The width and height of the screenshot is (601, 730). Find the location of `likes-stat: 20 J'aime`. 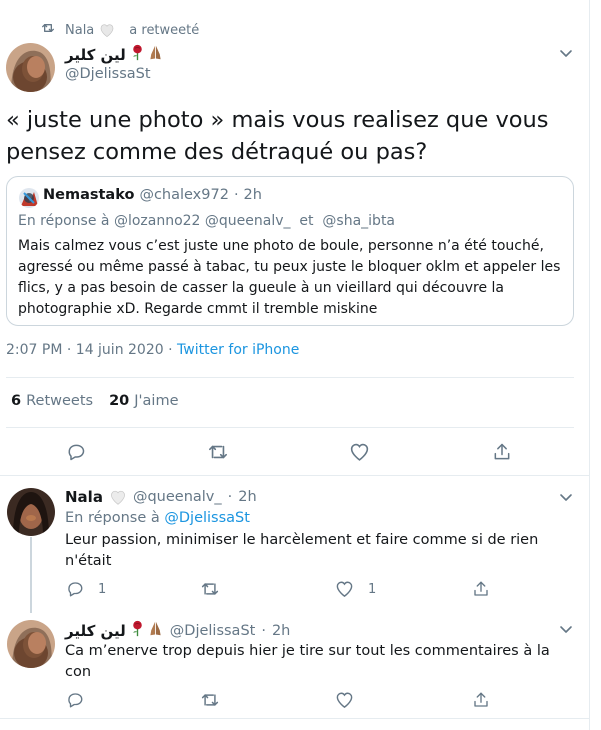

likes-stat: 20 J'aime is located at coordinates (143, 401).